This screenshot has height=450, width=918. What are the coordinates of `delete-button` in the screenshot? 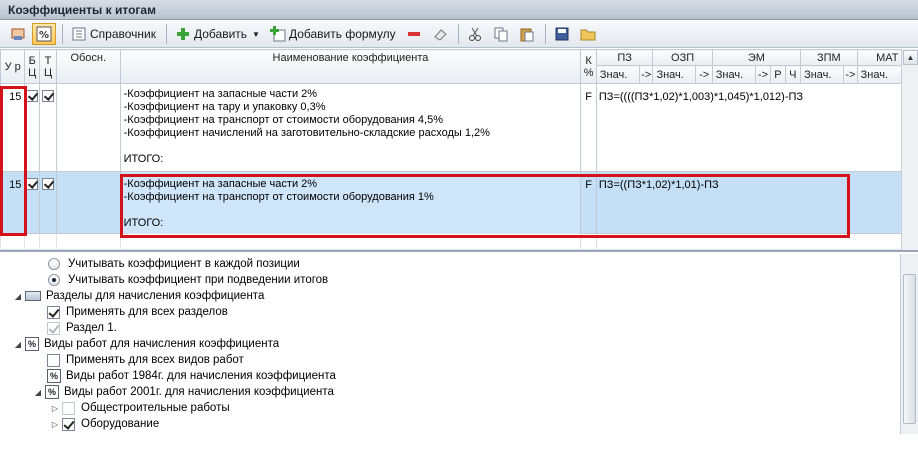 It's located at (414, 34).